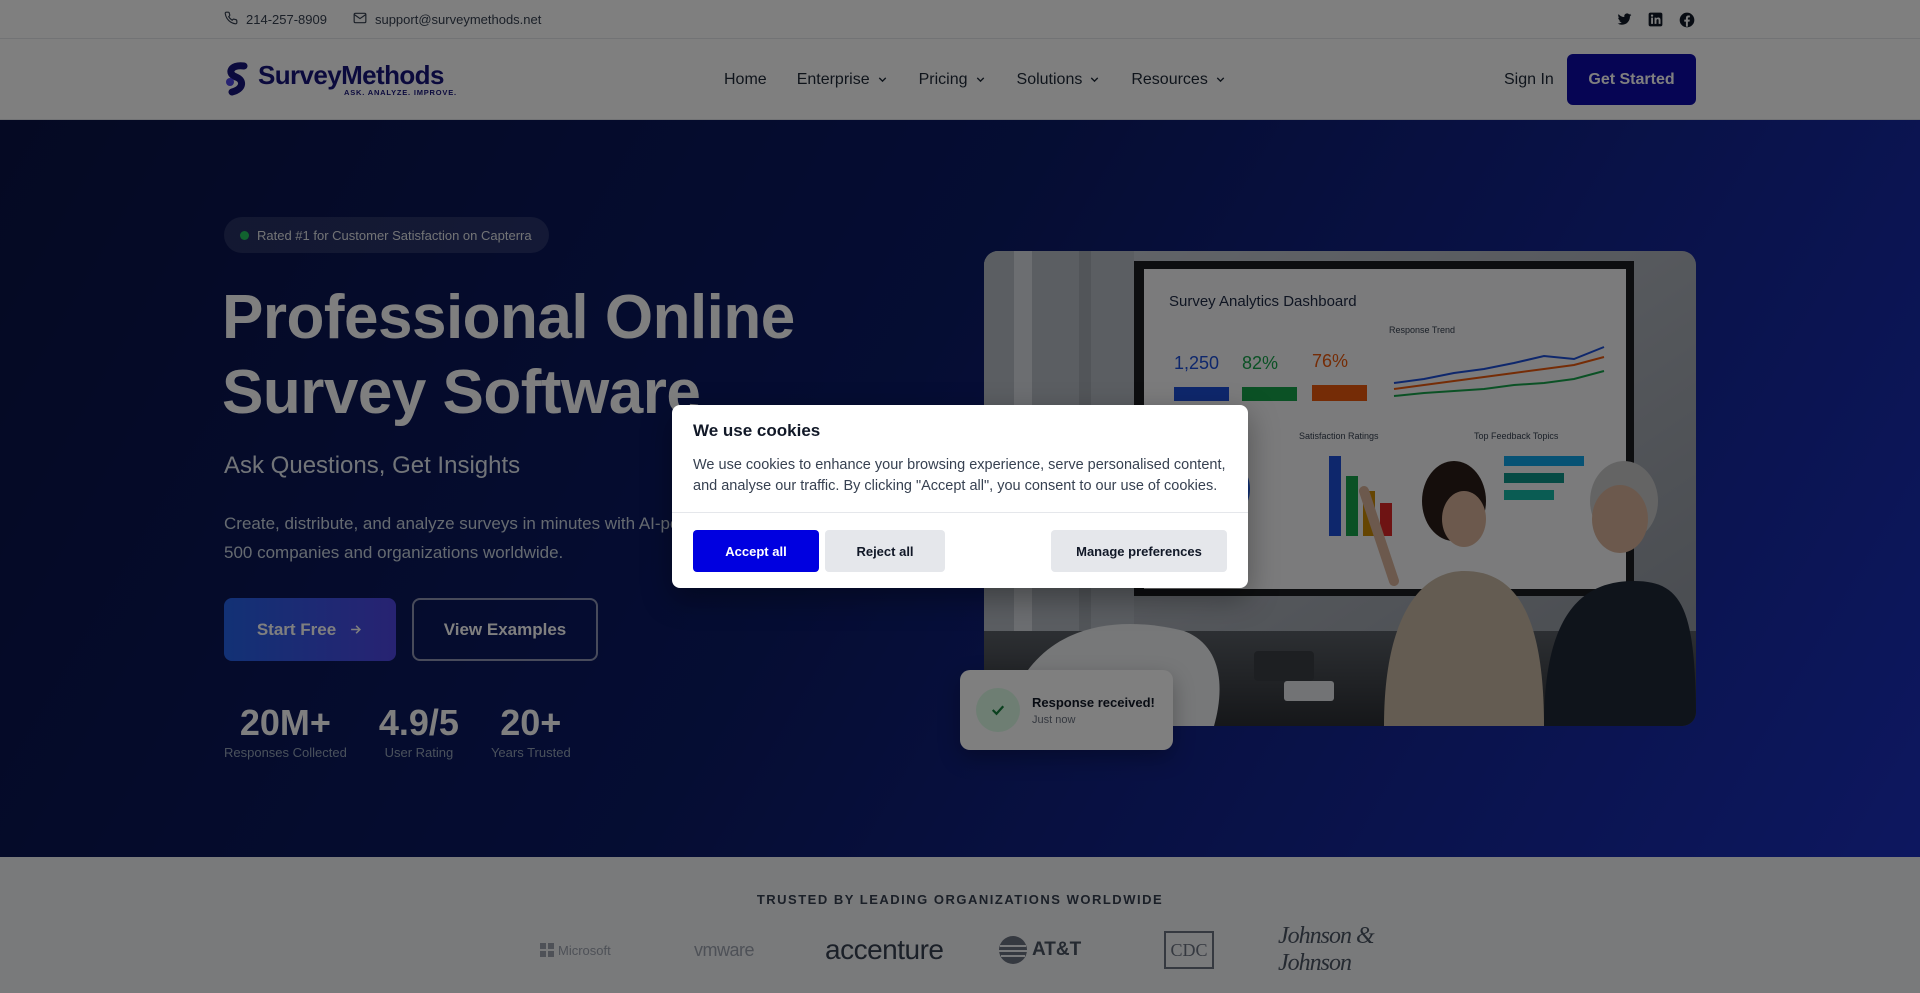 This screenshot has width=1920, height=993. Describe the element at coordinates (885, 551) in the screenshot. I see `reject-all-button: Reject all` at that location.